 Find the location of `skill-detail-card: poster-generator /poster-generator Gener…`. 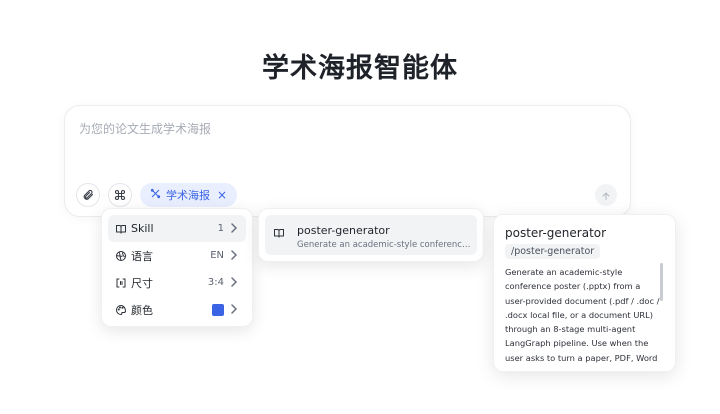

skill-detail-card: poster-generator /poster-generator Gener… is located at coordinates (584, 293).